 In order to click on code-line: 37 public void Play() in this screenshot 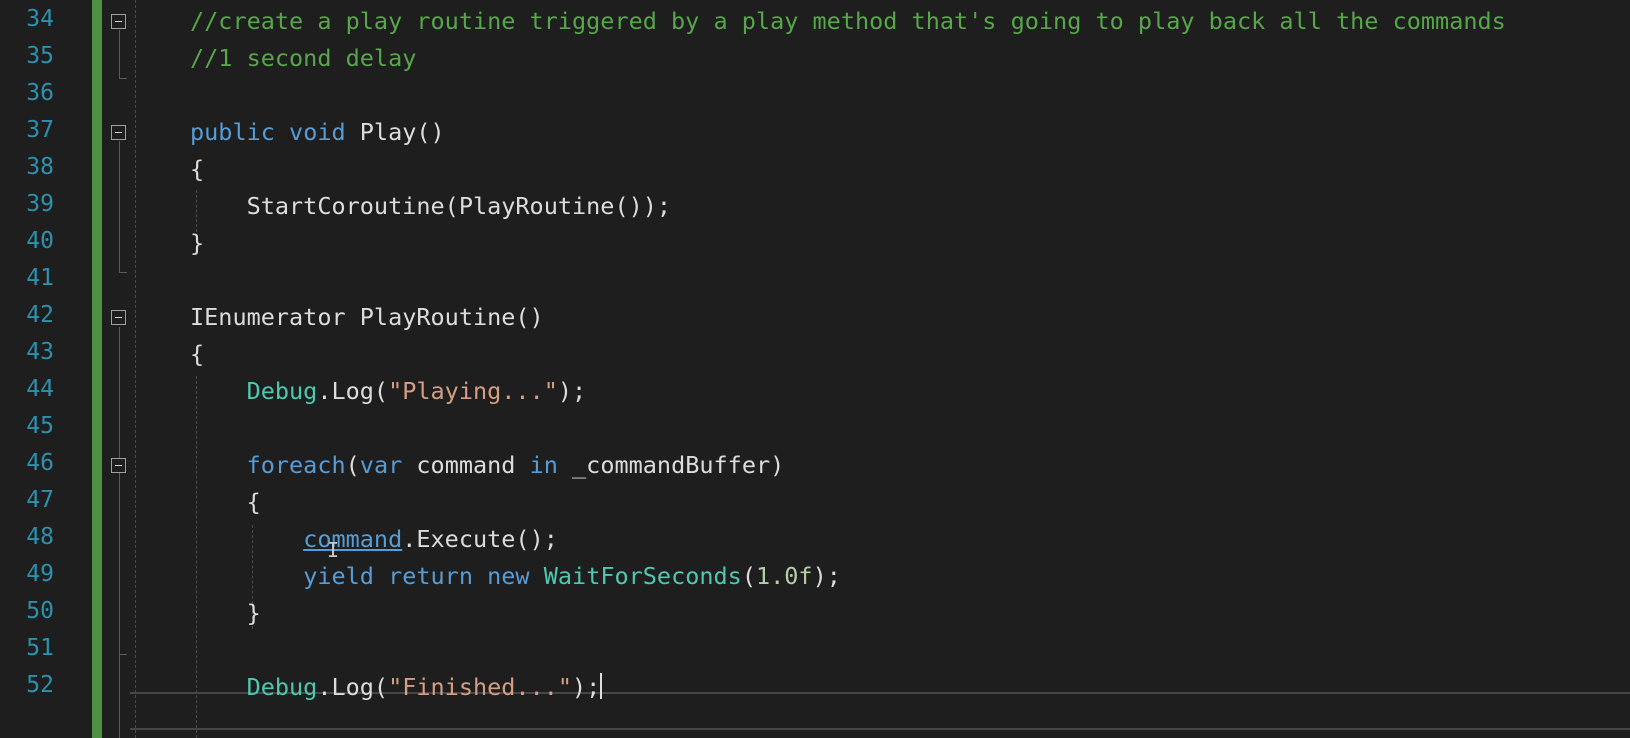, I will do `click(815, 132)`.